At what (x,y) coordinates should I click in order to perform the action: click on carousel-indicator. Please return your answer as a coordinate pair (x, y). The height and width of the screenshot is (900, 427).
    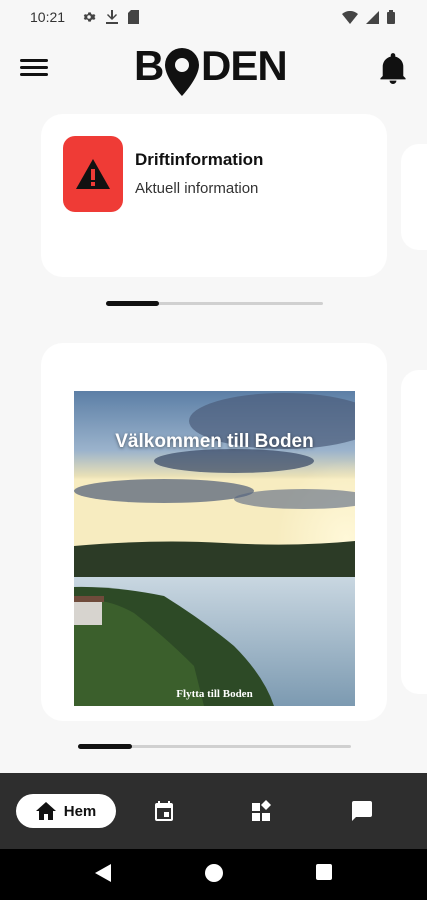
    Looking at the image, I should click on (214, 303).